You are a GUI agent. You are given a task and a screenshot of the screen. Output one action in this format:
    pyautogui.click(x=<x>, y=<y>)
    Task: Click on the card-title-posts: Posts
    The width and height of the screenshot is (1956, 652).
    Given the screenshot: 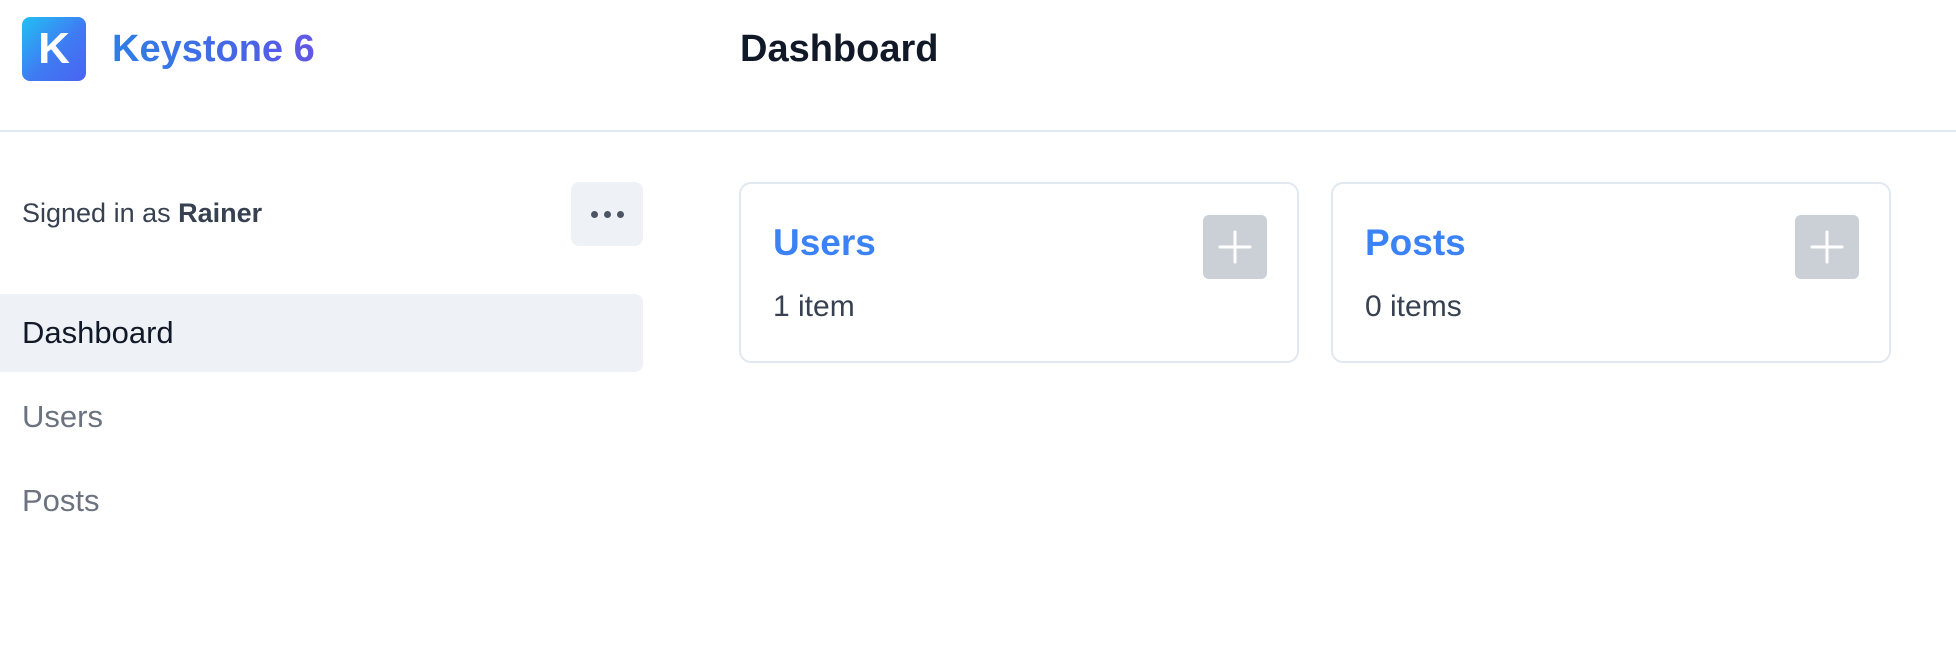 What is the action you would take?
    pyautogui.click(x=1415, y=243)
    